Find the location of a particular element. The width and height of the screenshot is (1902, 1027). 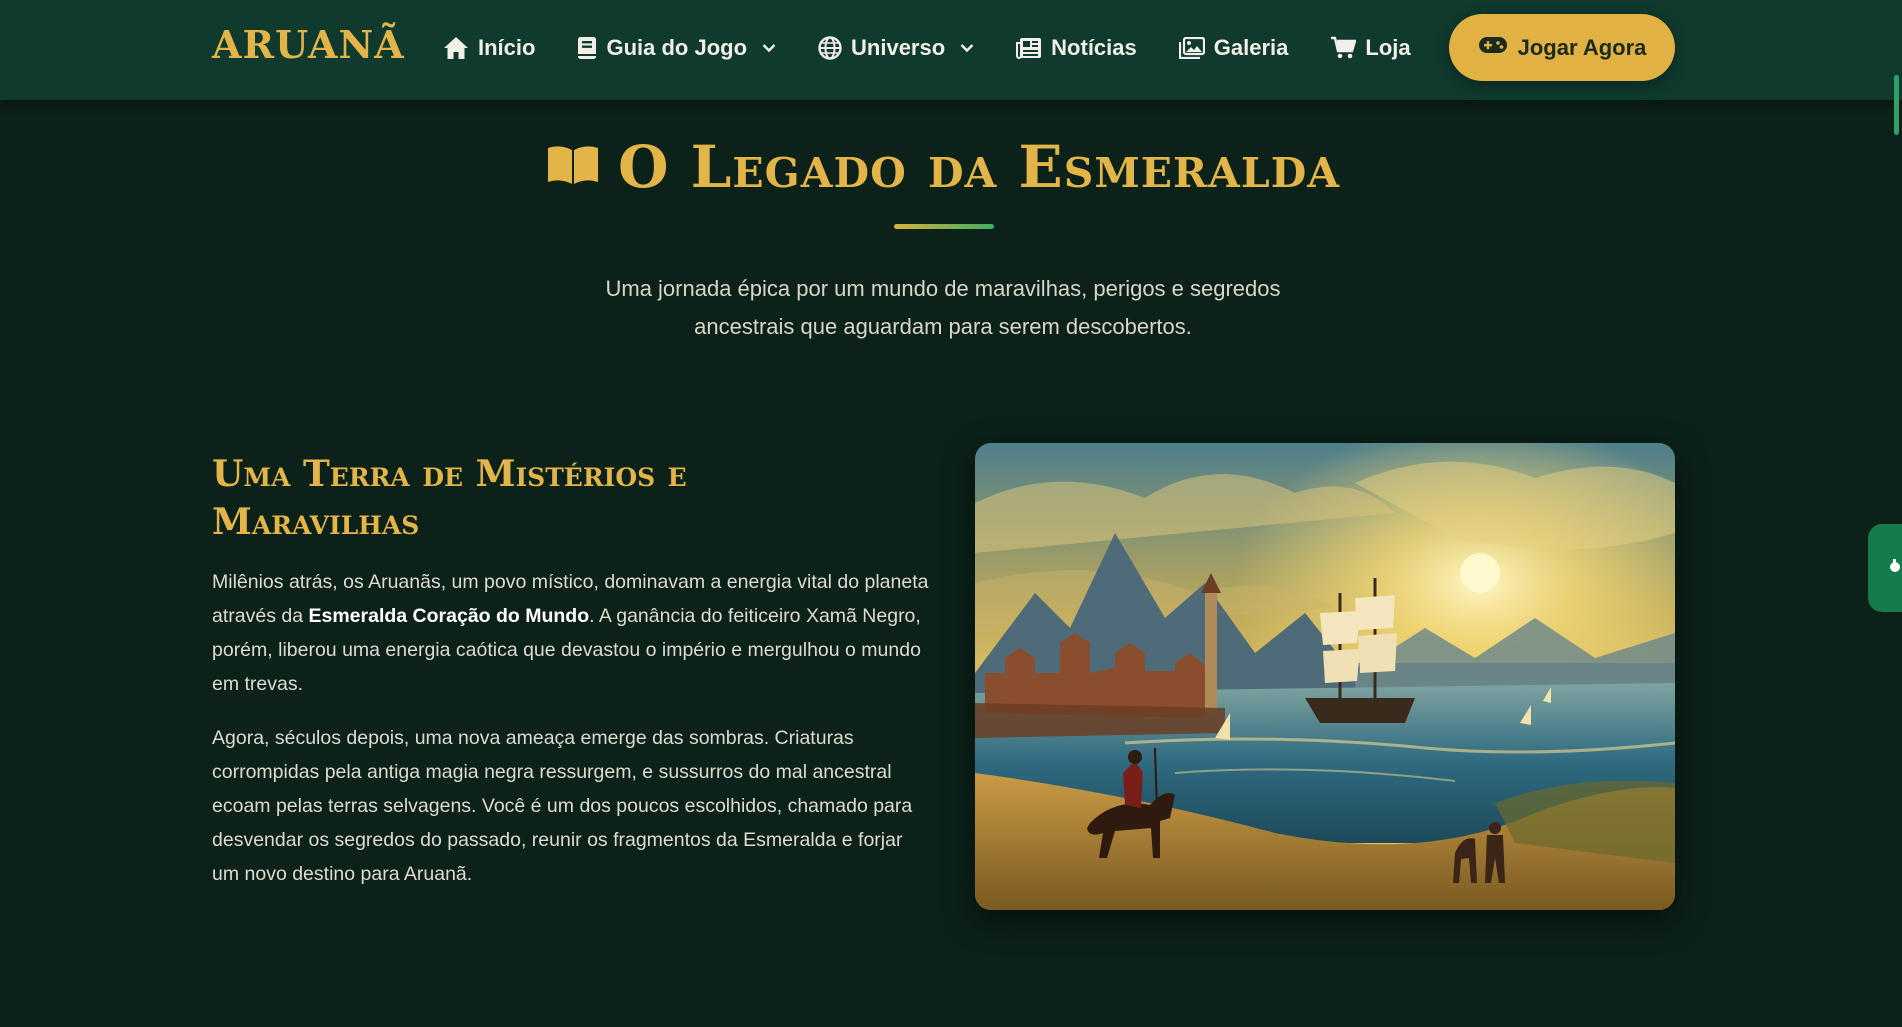

nav-item-loja: Loja is located at coordinates (1370, 48).